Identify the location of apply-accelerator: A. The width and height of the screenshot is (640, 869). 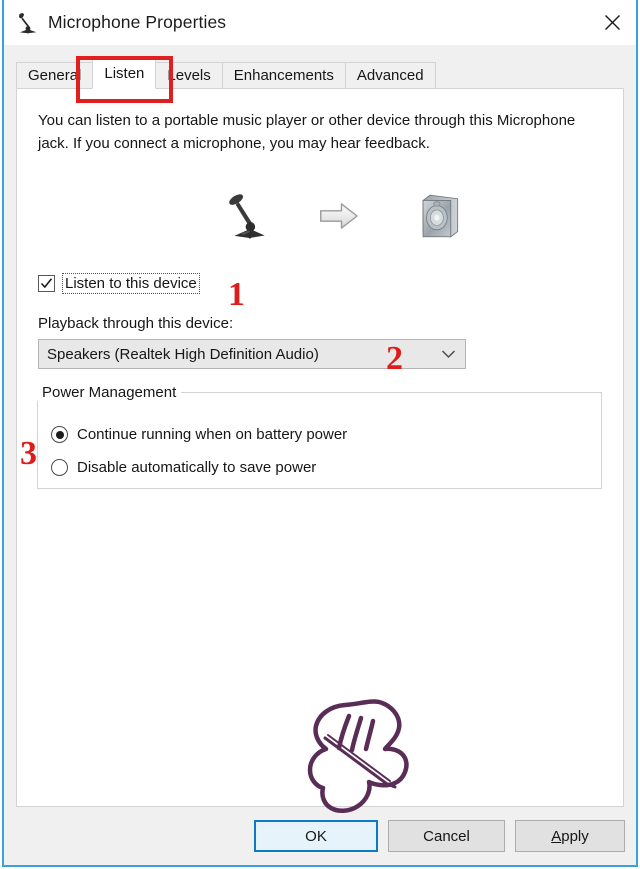
(556, 836).